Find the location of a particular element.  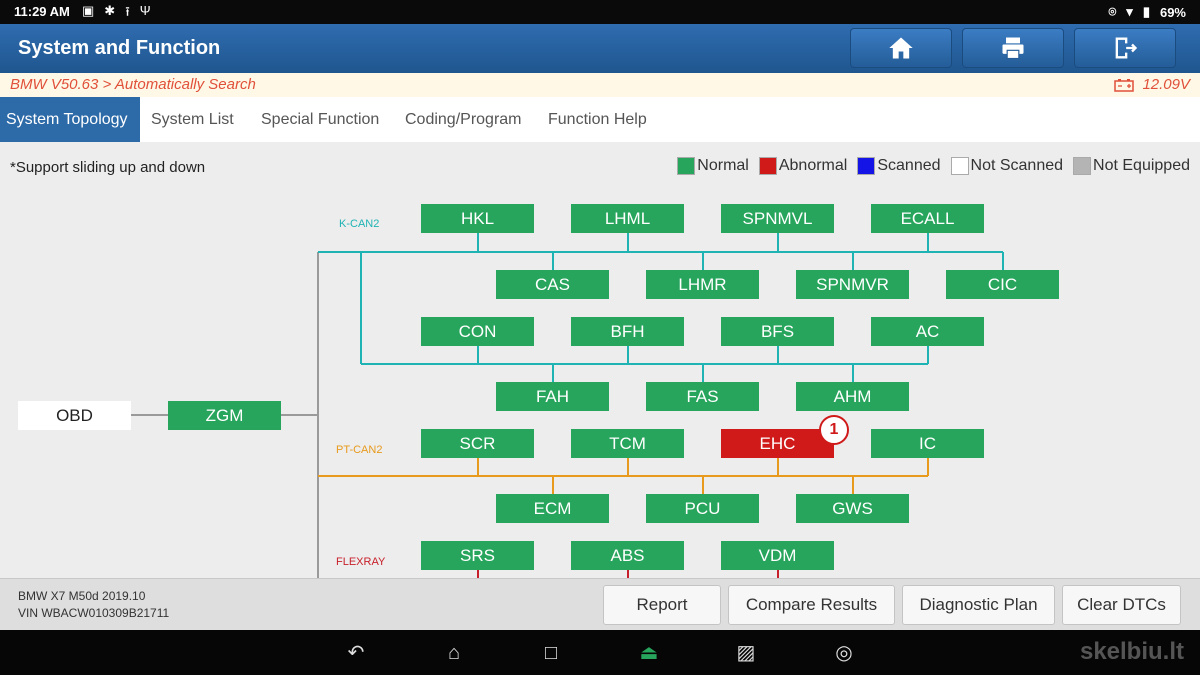

module-hkl: HKL is located at coordinates (477, 218).